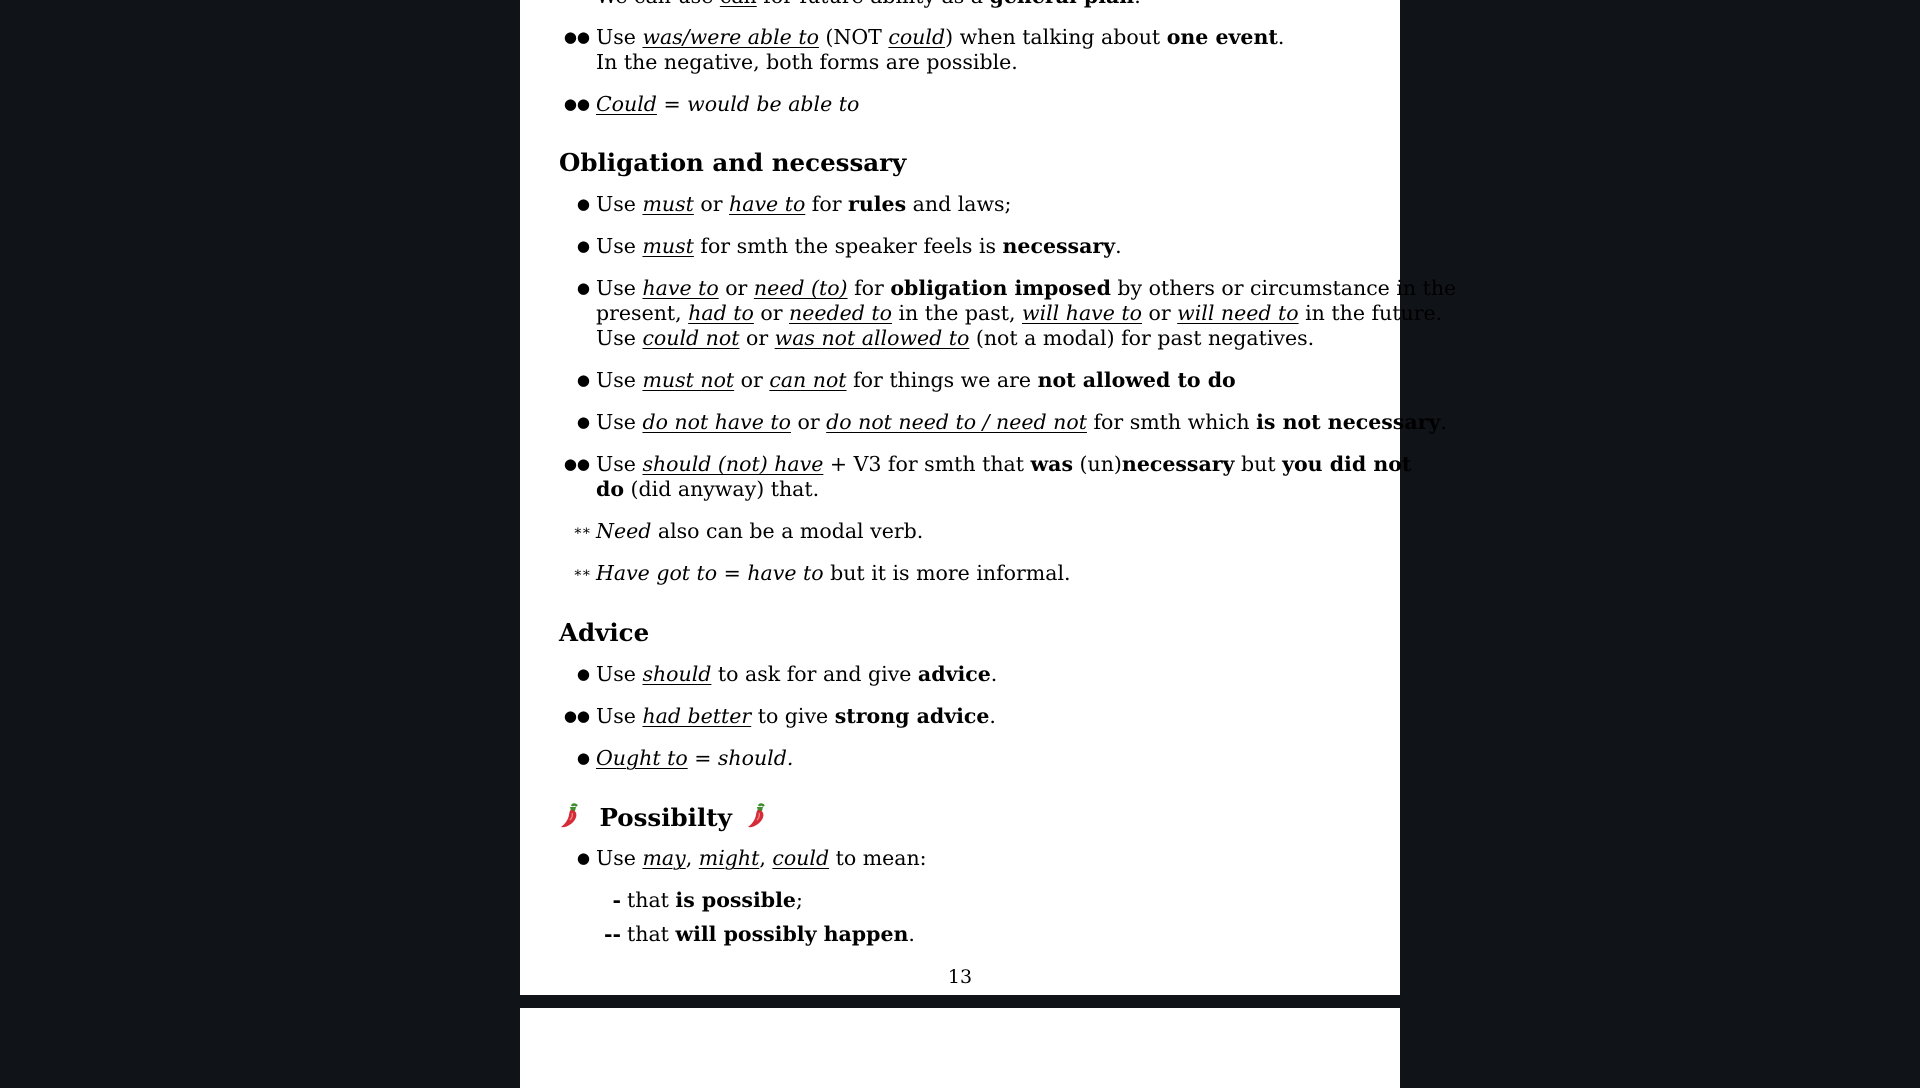 The width and height of the screenshot is (1920, 1088). Describe the element at coordinates (759, 934) in the screenshot. I see `sub-item-will-possibly-happen: -- that will possibly happen.` at that location.